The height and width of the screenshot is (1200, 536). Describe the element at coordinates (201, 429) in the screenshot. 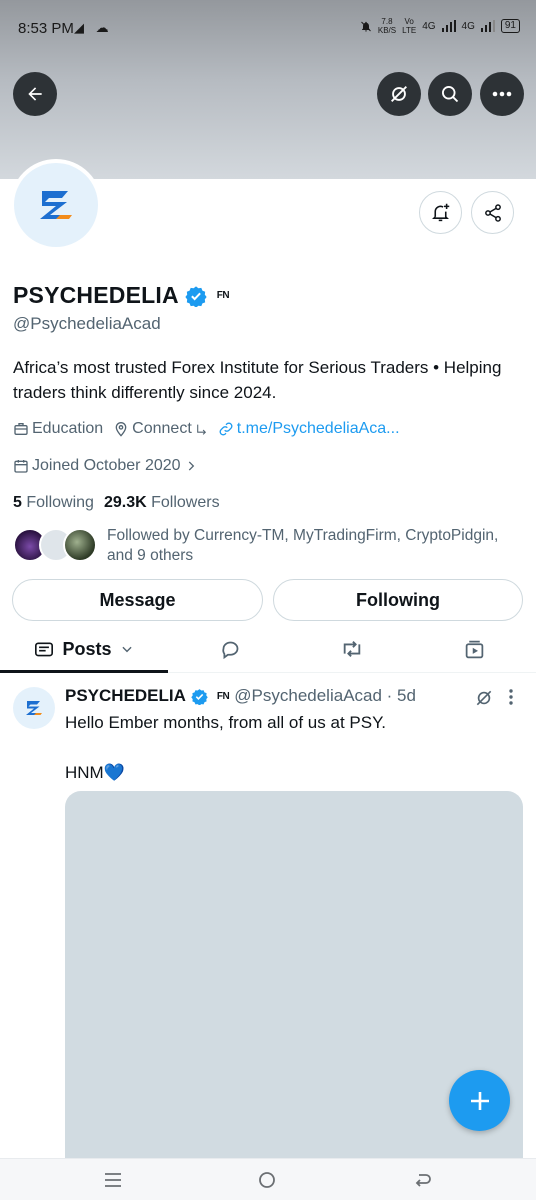

I see `corner-arrow-icon` at that location.